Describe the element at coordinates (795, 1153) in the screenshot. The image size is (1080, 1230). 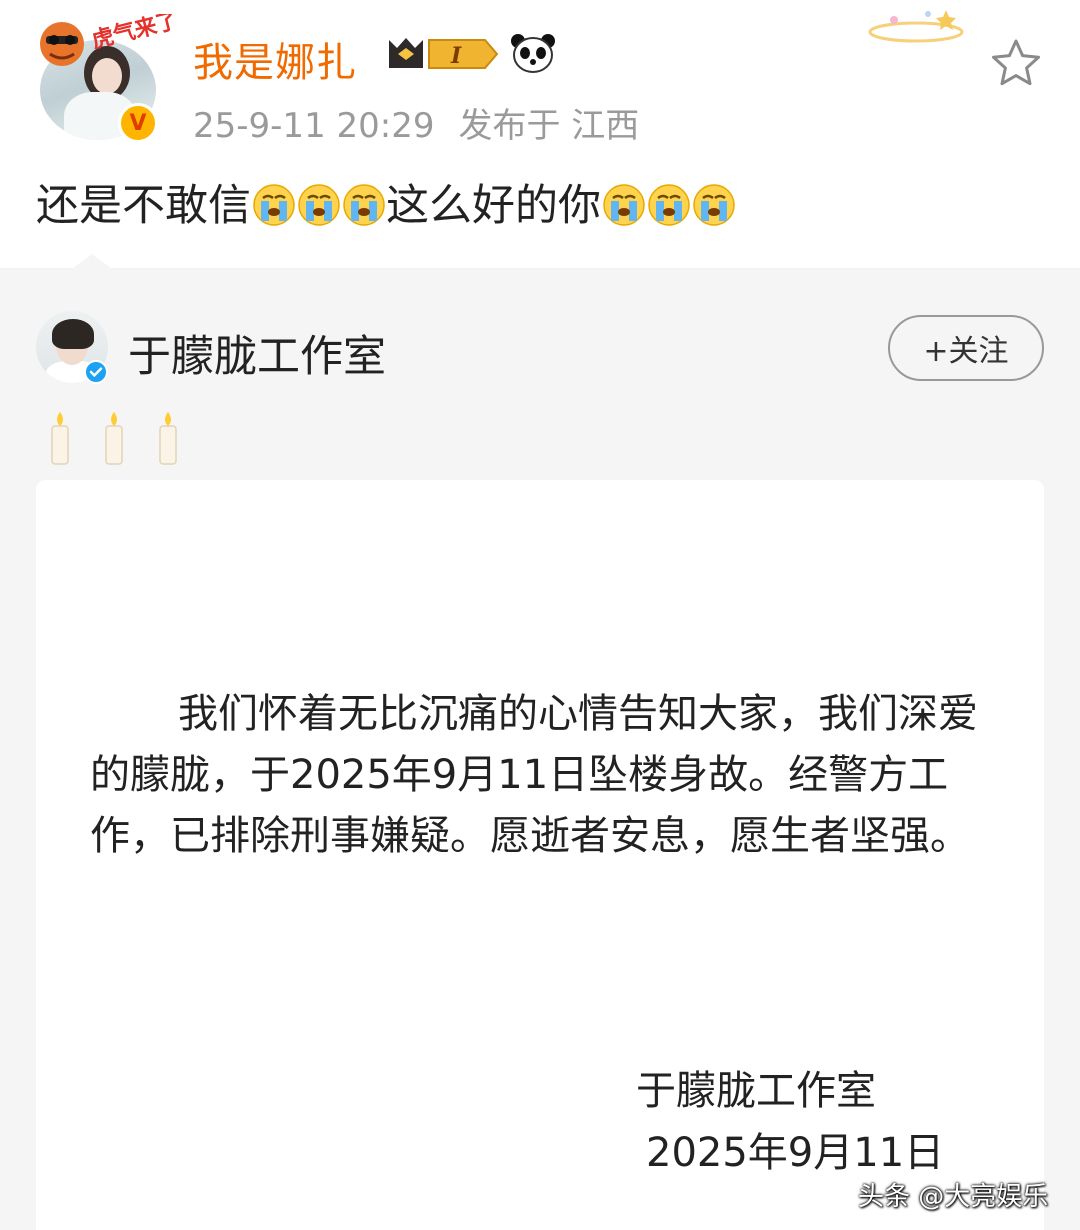
I see `notice-date: 2025年9月11日` at that location.